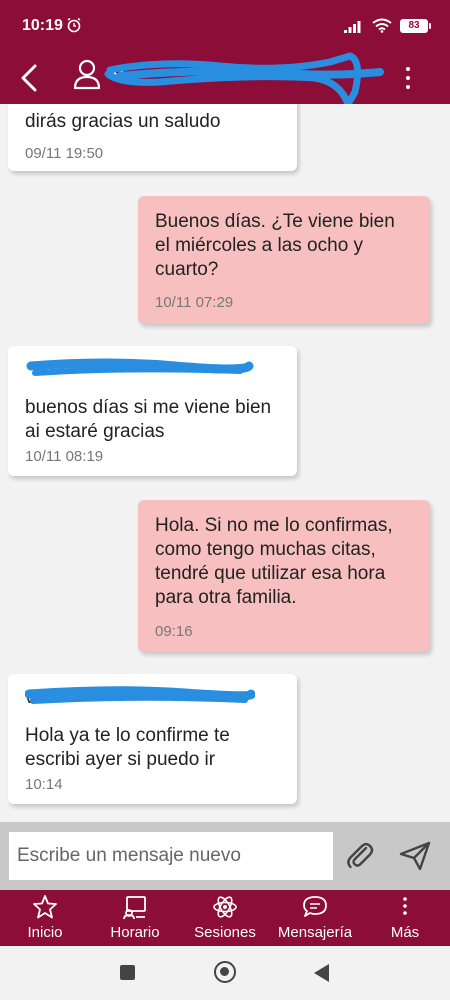 This screenshot has width=450, height=1000. I want to click on sender-name, so click(152, 368).